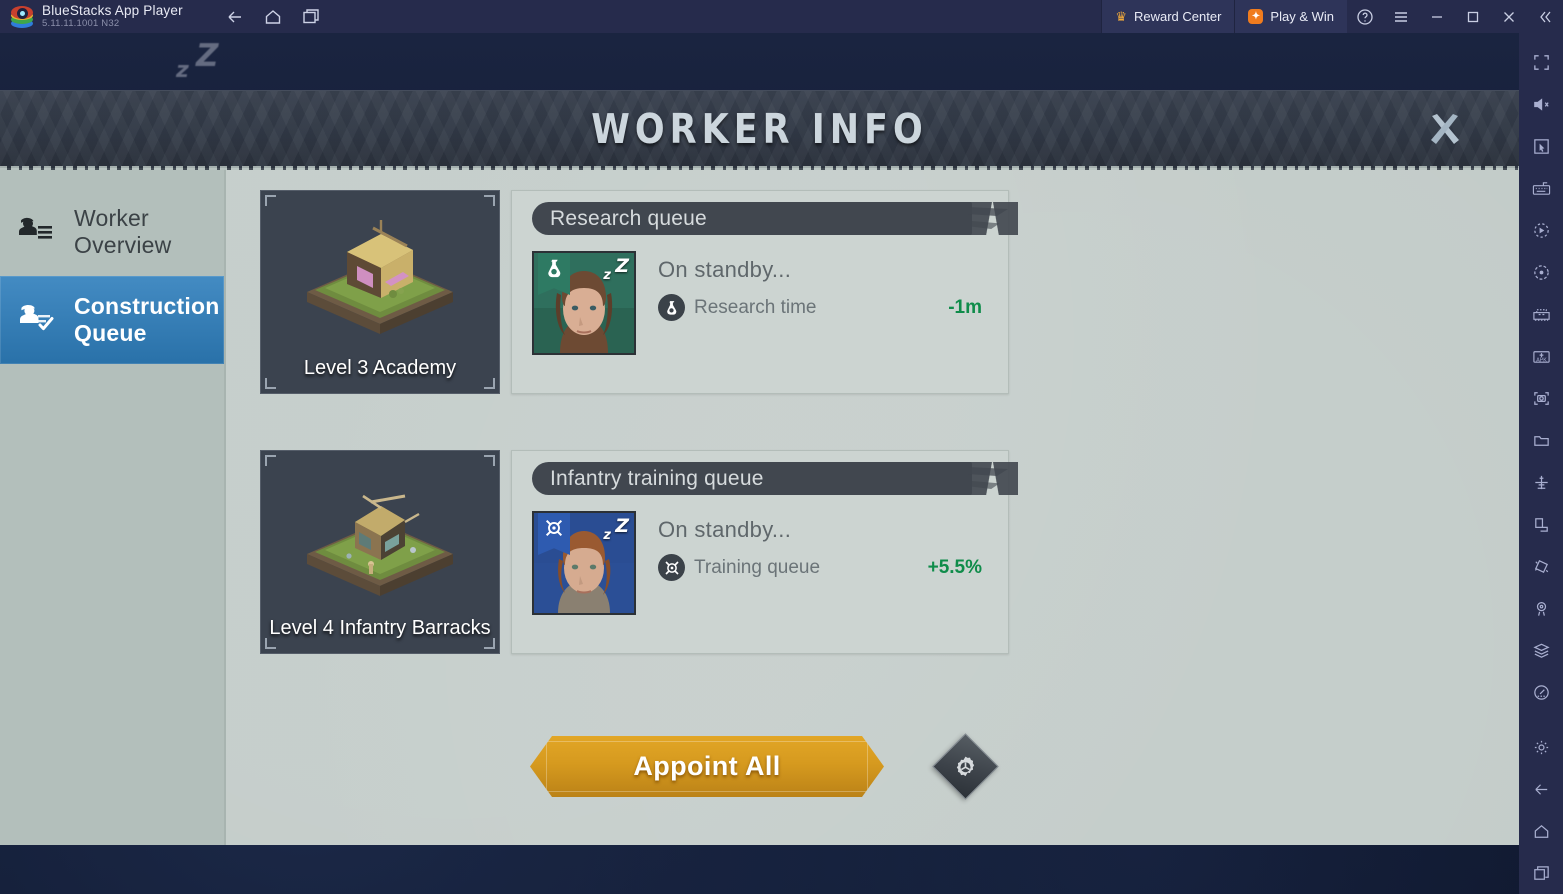 The height and width of the screenshot is (894, 1563). I want to click on building-card-academy: Level 3 Academy, so click(380, 292).